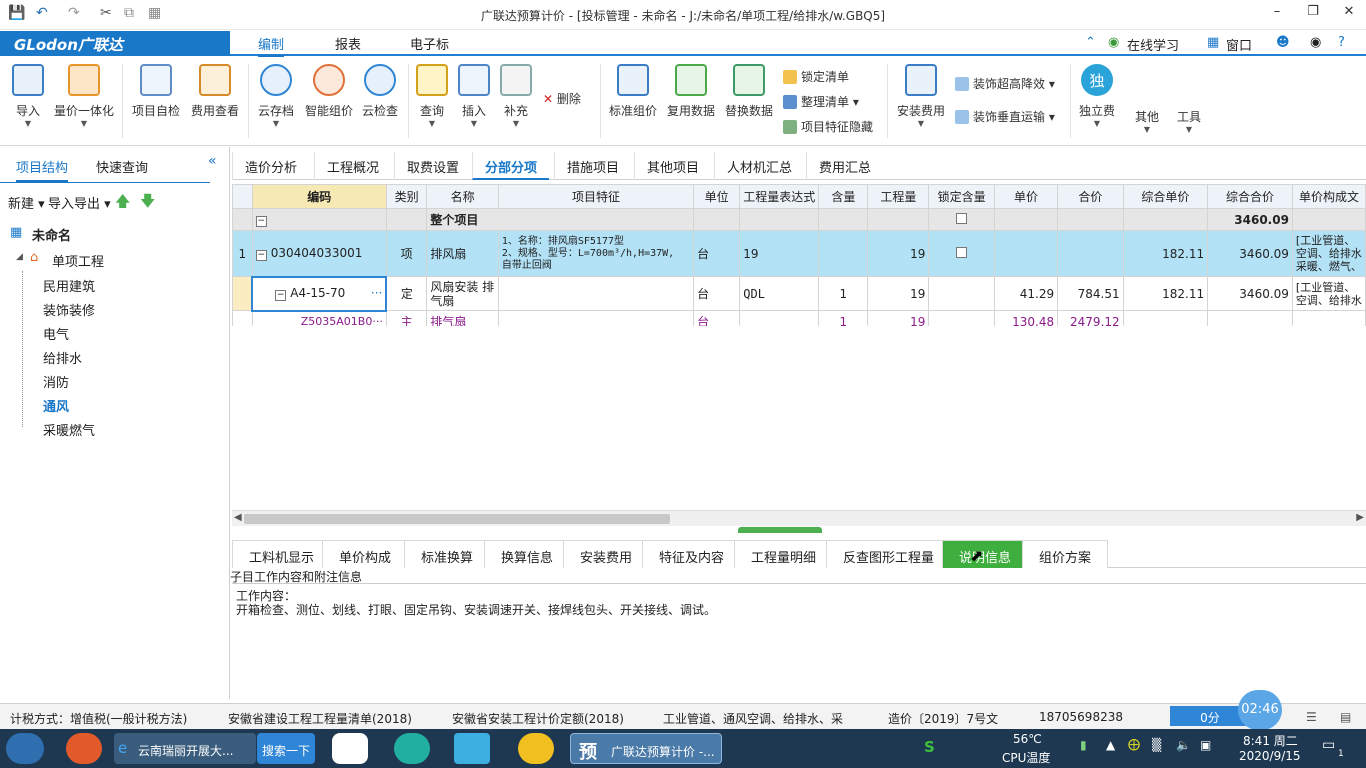  I want to click on tab-feature-content: 特征及内容, so click(692, 554).